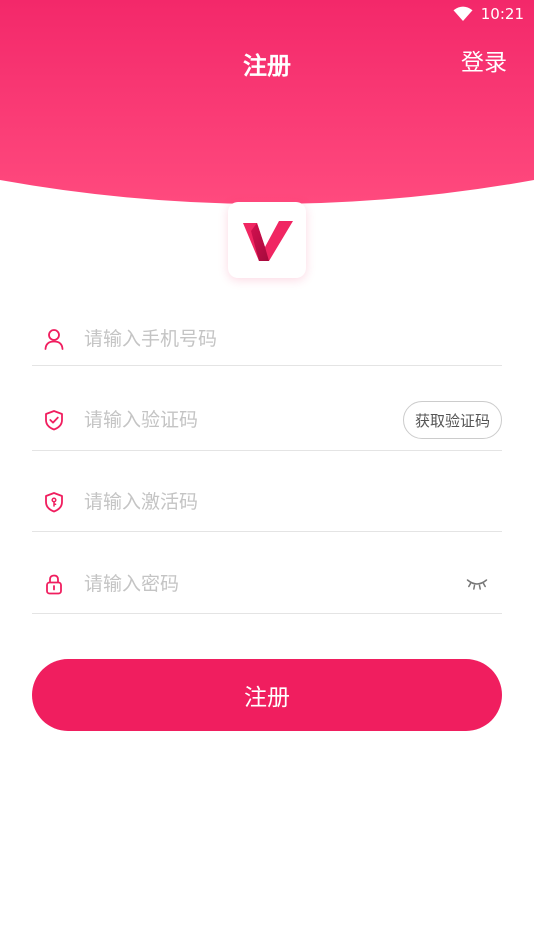 The height and width of the screenshot is (949, 534). I want to click on get-code-button: 获取验证码, so click(452, 420).